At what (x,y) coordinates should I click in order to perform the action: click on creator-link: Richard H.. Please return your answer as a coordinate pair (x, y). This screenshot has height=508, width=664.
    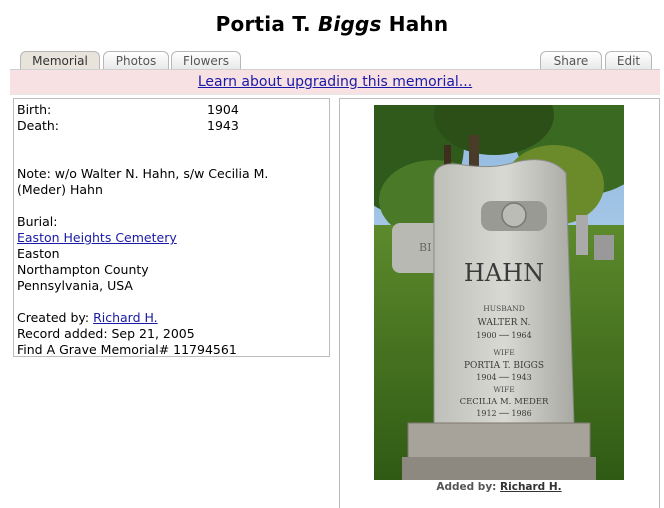
    Looking at the image, I should click on (125, 317).